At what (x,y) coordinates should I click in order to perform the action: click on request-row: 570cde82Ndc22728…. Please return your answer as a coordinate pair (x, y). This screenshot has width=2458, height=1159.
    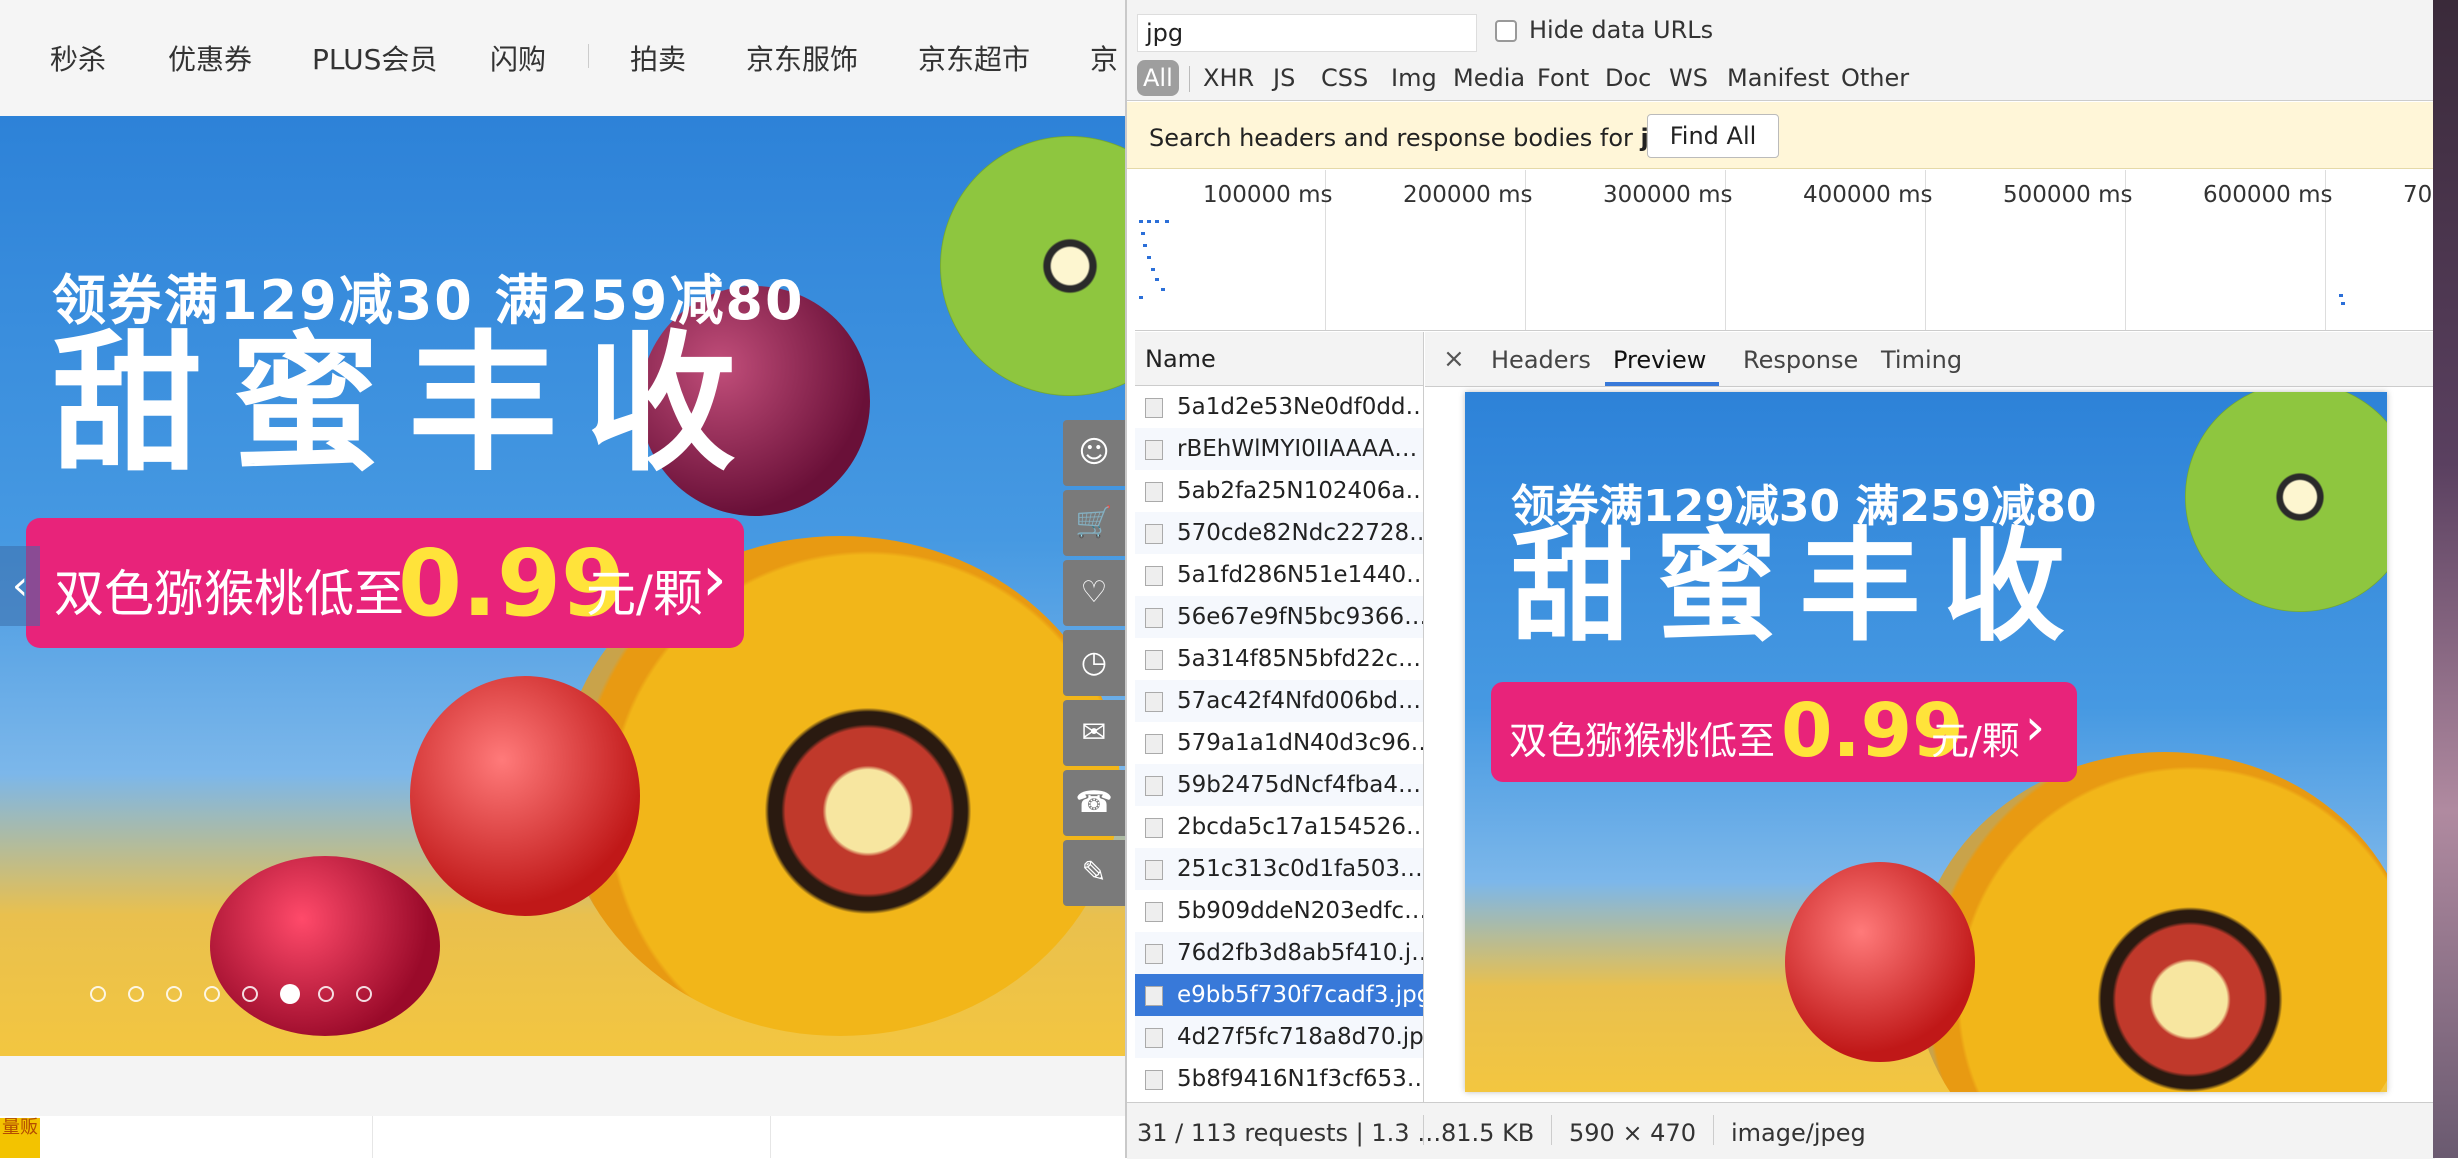
    Looking at the image, I should click on (1279, 533).